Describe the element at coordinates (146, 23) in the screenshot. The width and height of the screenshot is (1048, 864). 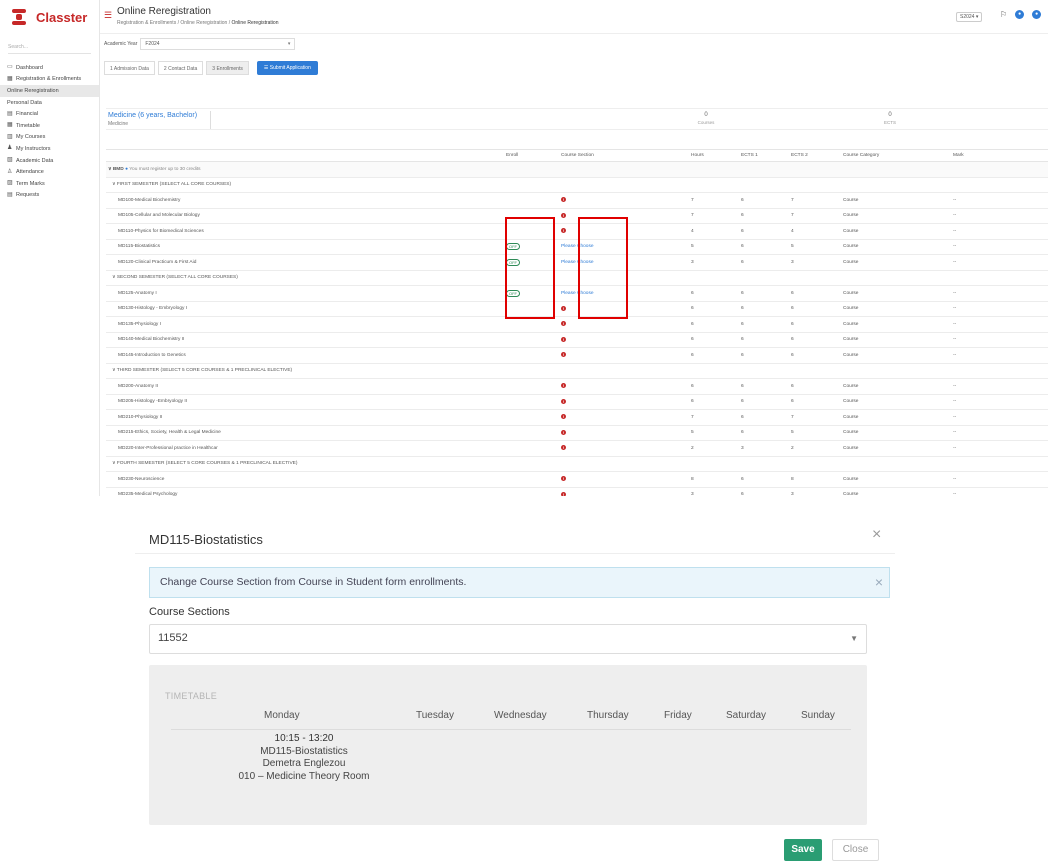
I see `breadcrumb-item: Registration & Enrollments` at that location.